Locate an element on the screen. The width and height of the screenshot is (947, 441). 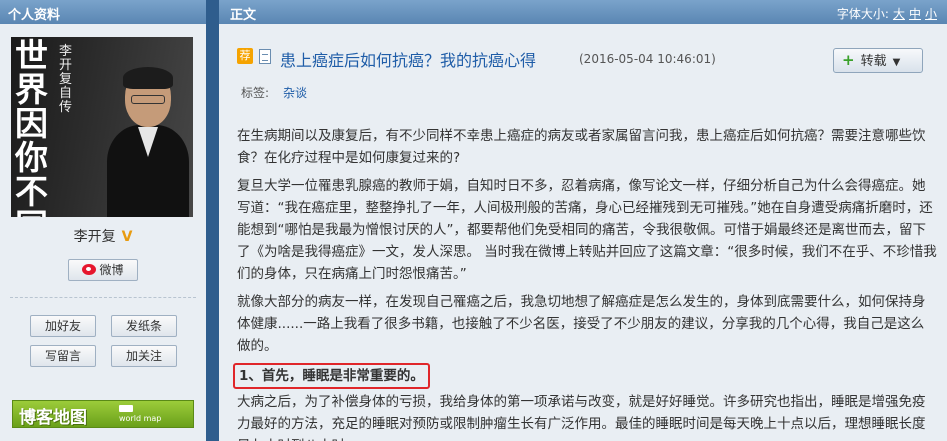
user-name: 李开复 is located at coordinates (95, 237).